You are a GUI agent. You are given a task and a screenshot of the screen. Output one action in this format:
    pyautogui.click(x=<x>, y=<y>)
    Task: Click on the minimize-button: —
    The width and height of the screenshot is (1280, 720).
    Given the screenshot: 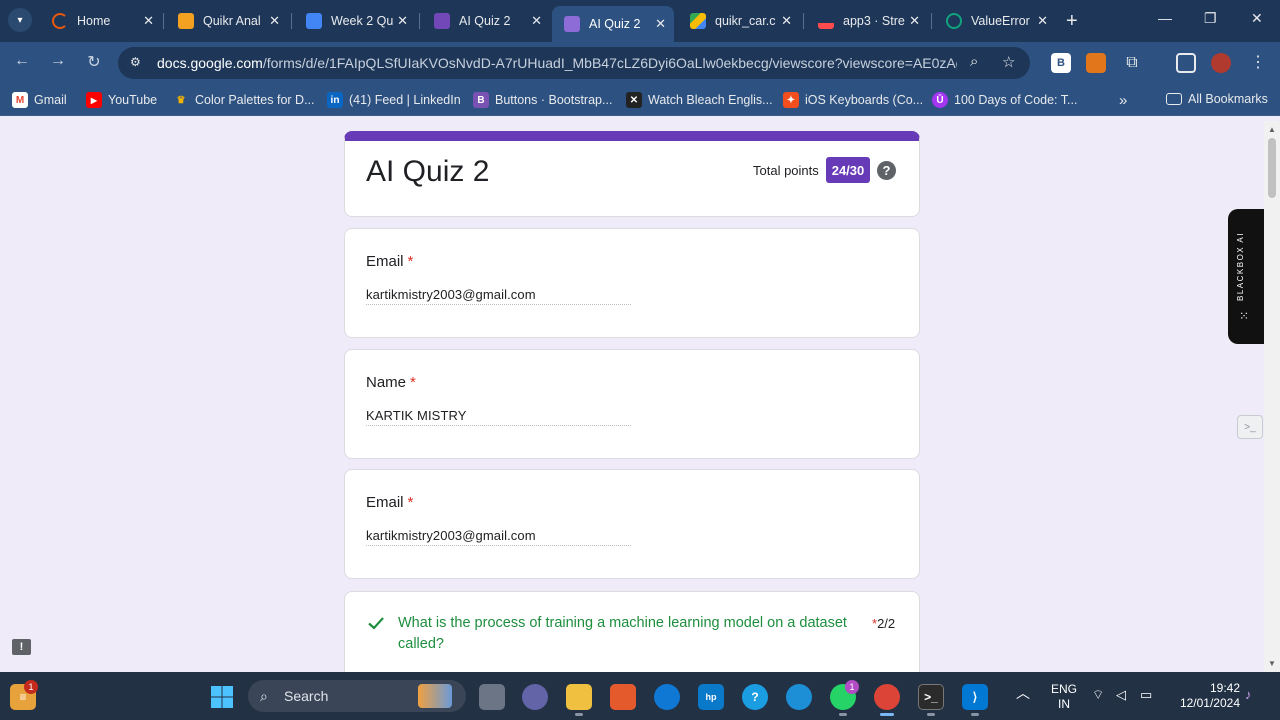 What is the action you would take?
    pyautogui.click(x=1165, y=18)
    